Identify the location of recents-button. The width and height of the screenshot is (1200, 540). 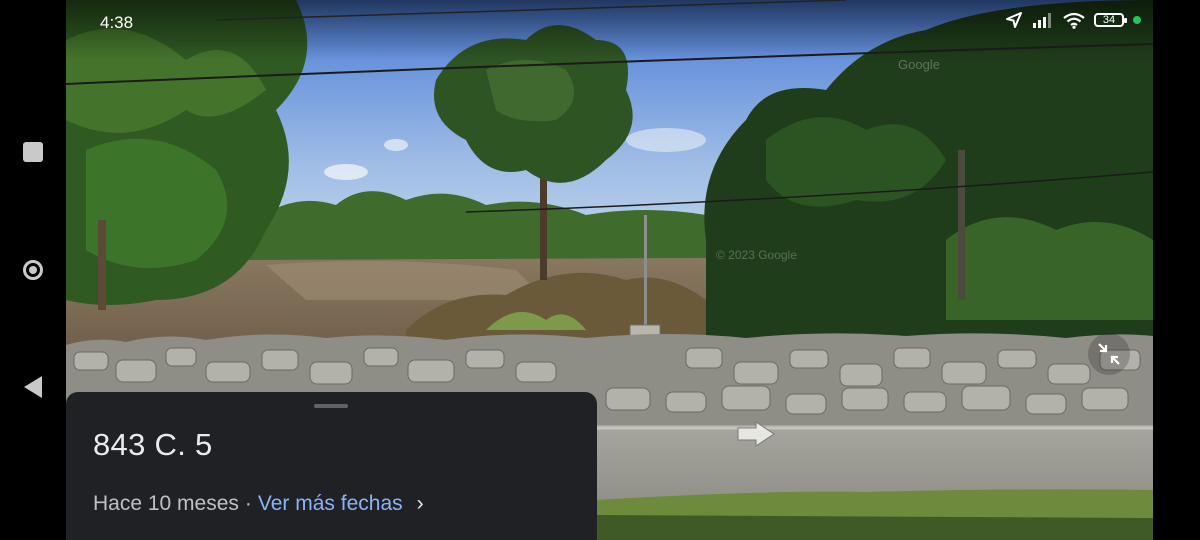
(33, 152).